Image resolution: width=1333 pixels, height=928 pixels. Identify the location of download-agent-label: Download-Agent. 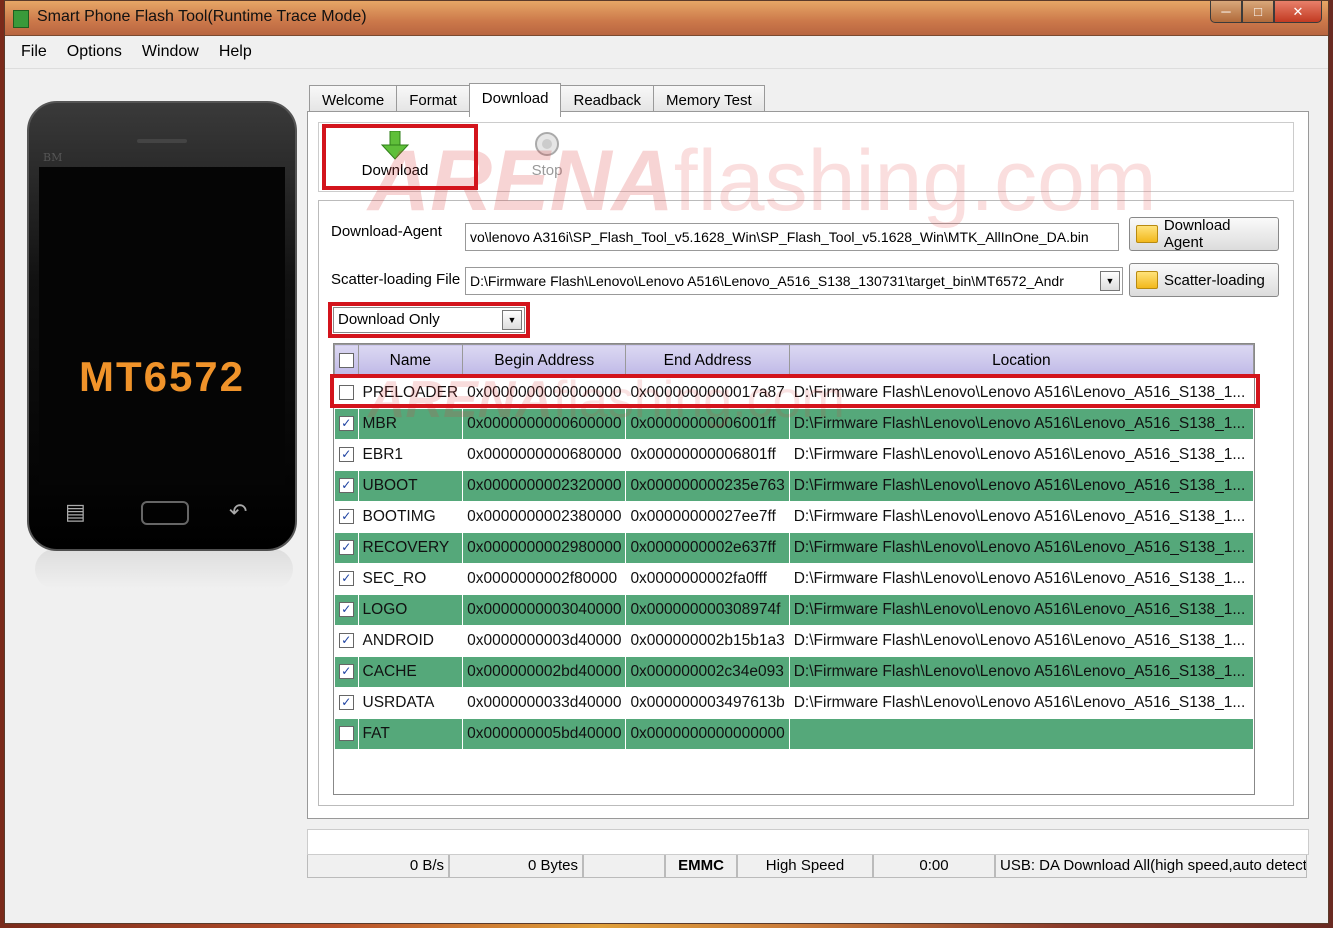
(386, 231).